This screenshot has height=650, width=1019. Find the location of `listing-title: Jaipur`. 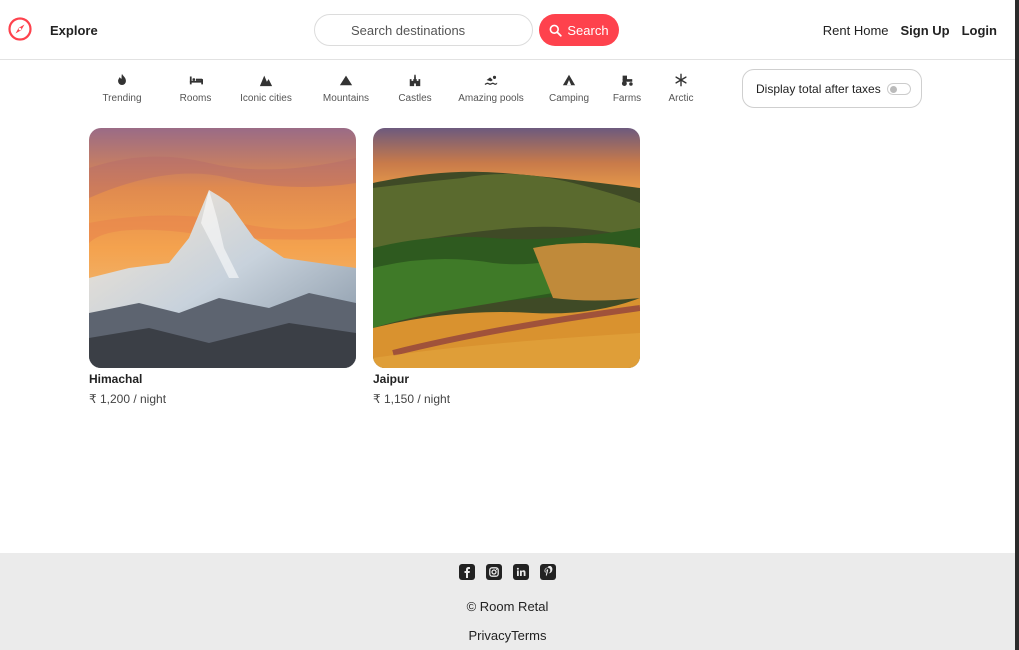

listing-title: Jaipur is located at coordinates (391, 379).